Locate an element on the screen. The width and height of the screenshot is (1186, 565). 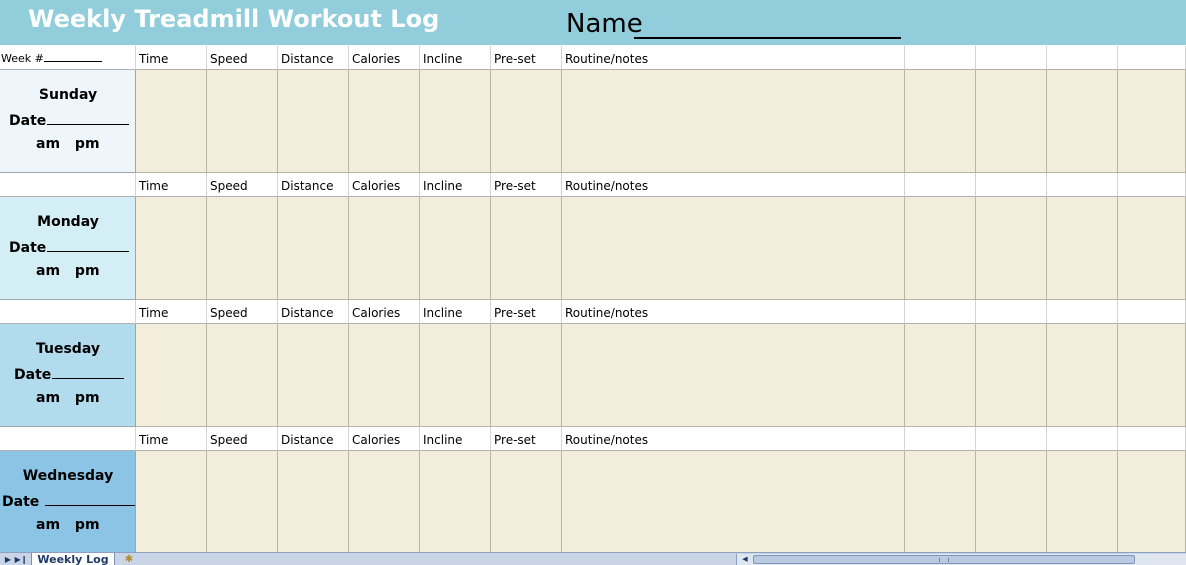
insert-sheet-icon: ✱ is located at coordinates (129, 559).